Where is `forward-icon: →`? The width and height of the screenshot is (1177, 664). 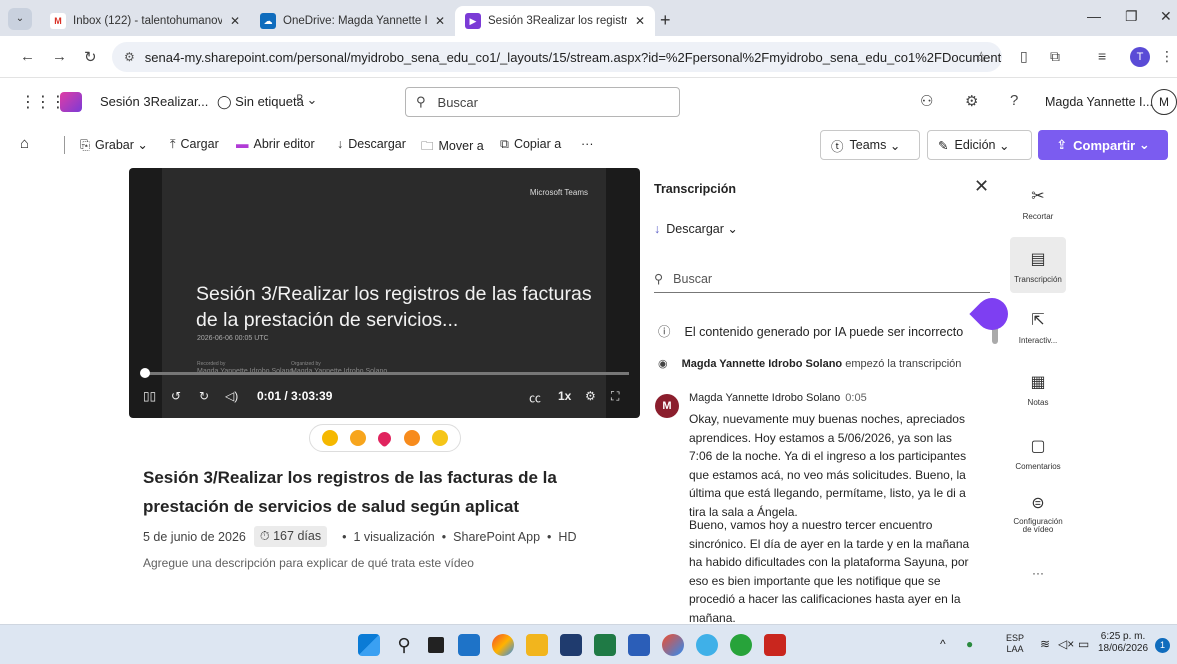
forward-icon: → is located at coordinates (59, 56).